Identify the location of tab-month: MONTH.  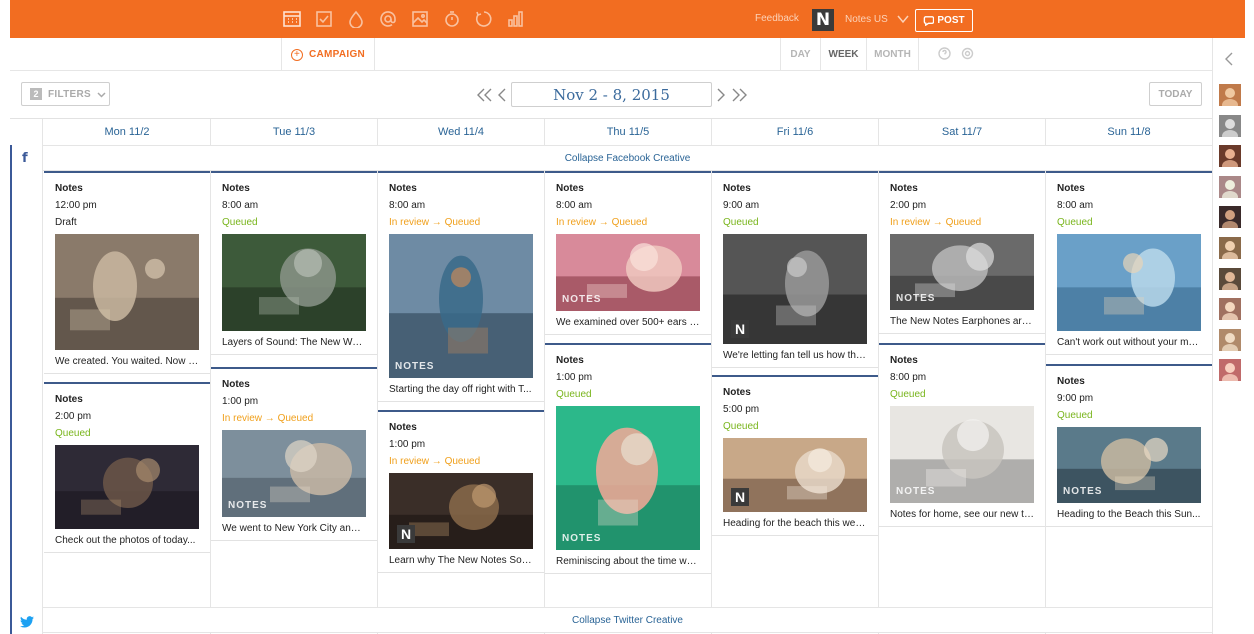
(893, 54).